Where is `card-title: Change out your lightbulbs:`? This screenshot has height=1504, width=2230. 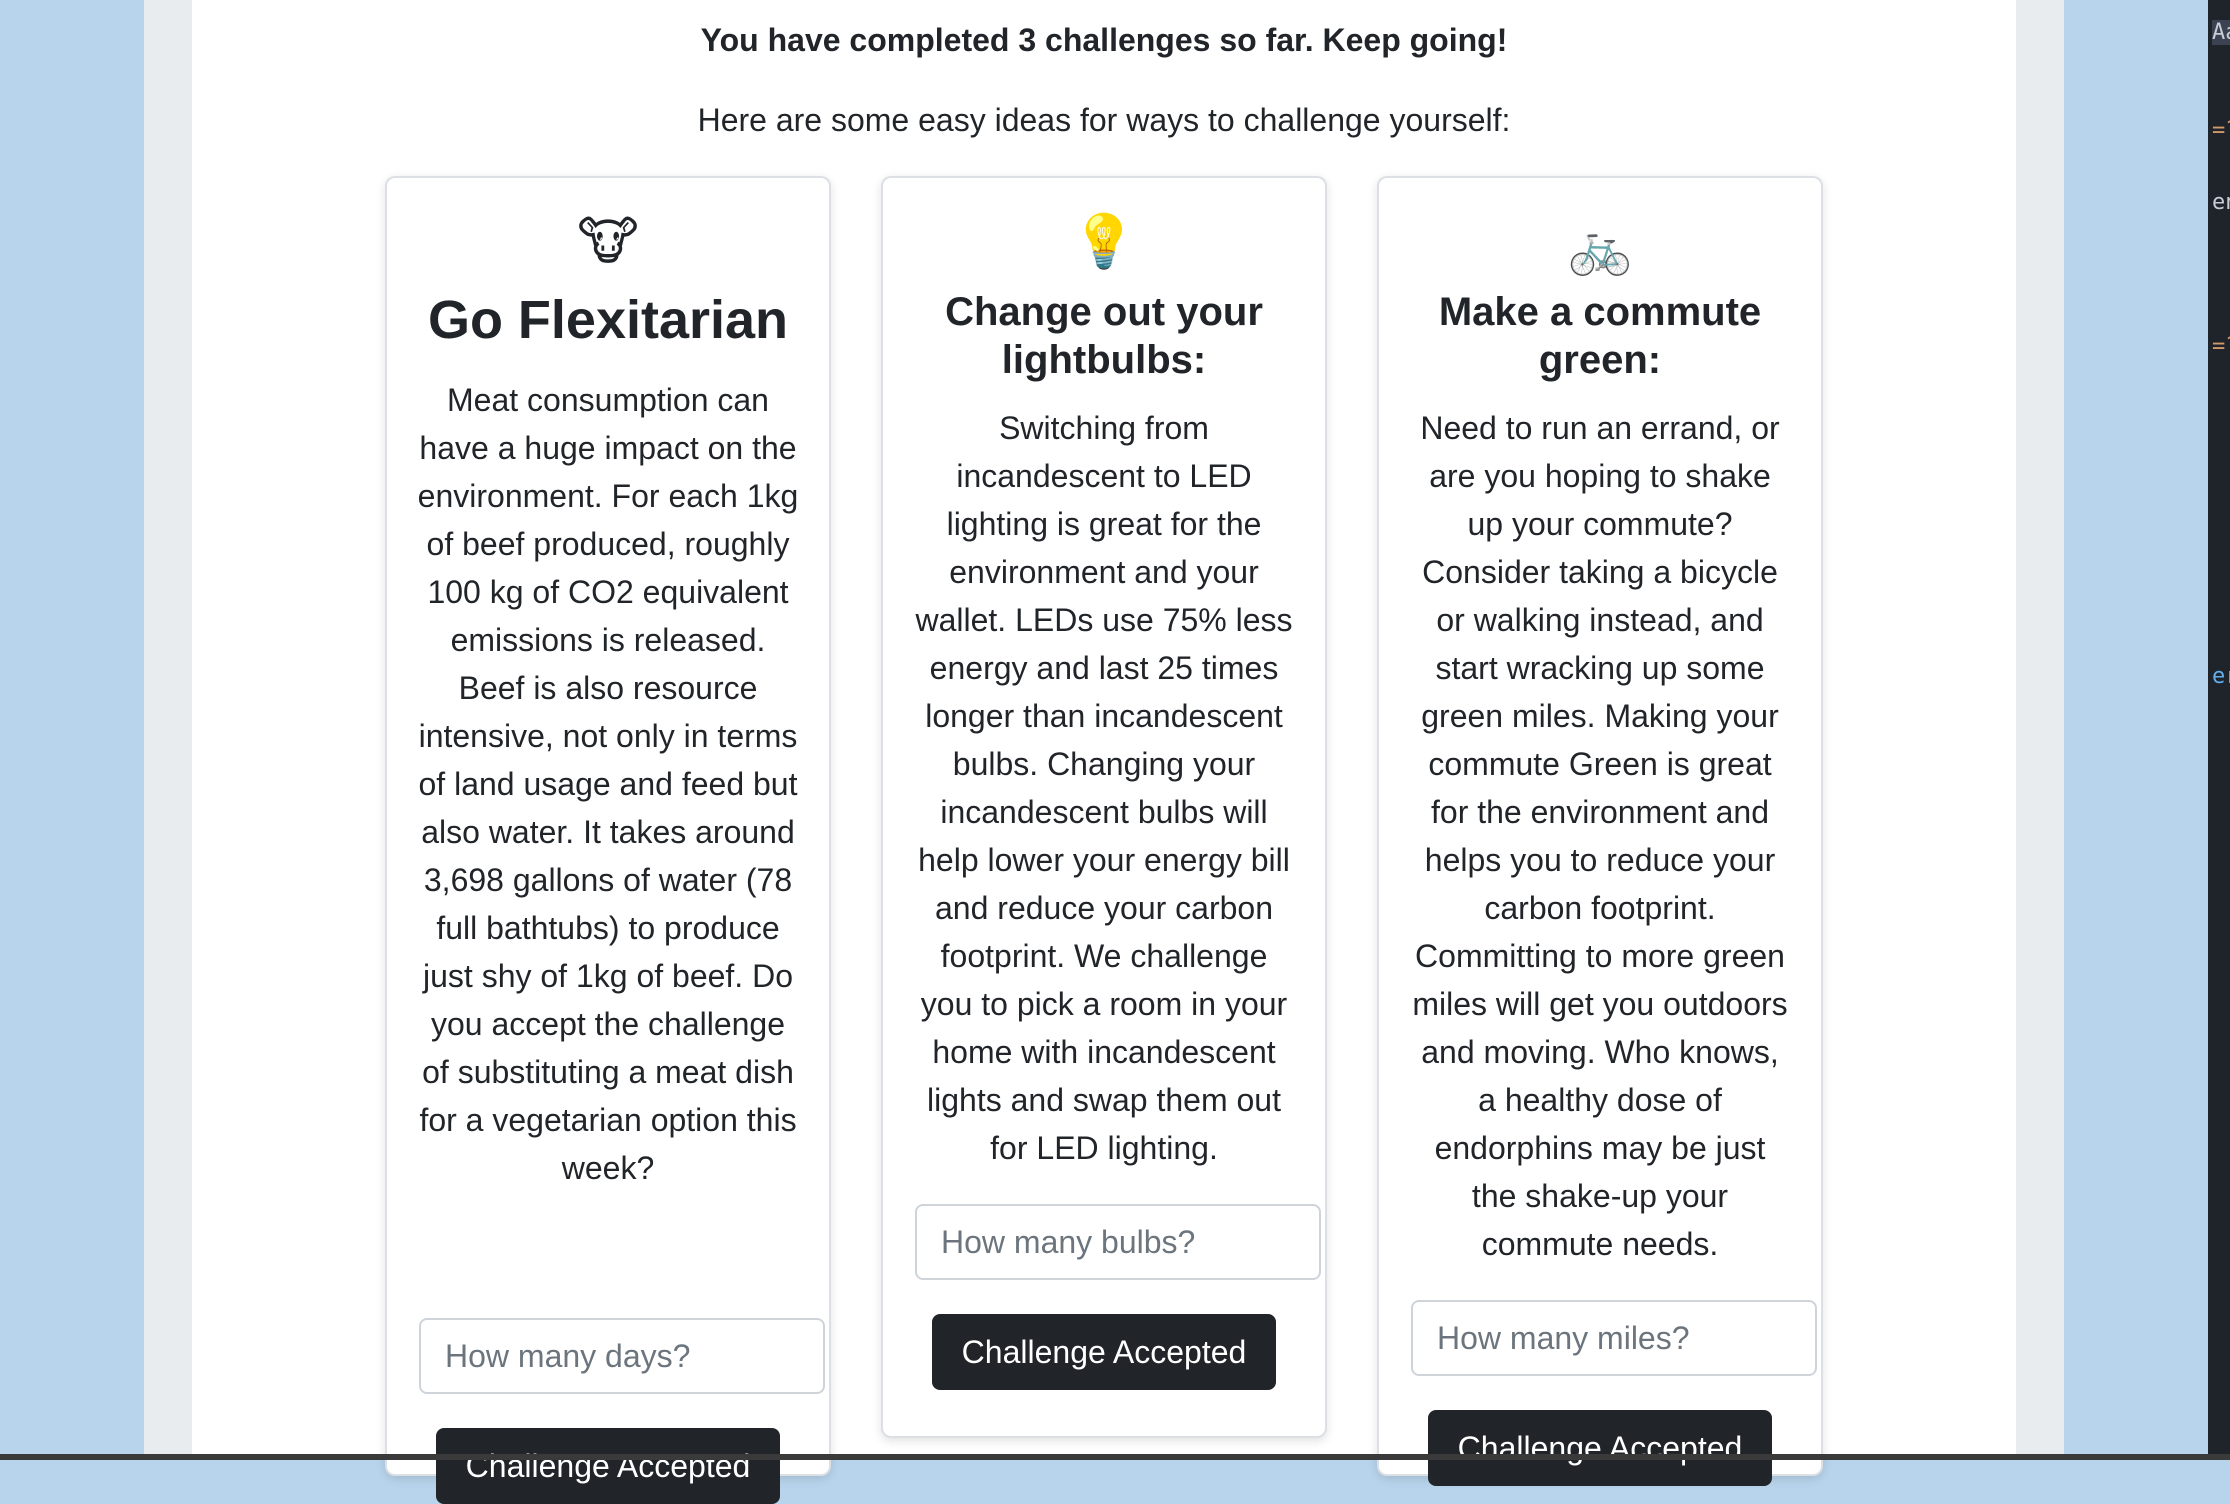 card-title: Change out your lightbulbs: is located at coordinates (1104, 336).